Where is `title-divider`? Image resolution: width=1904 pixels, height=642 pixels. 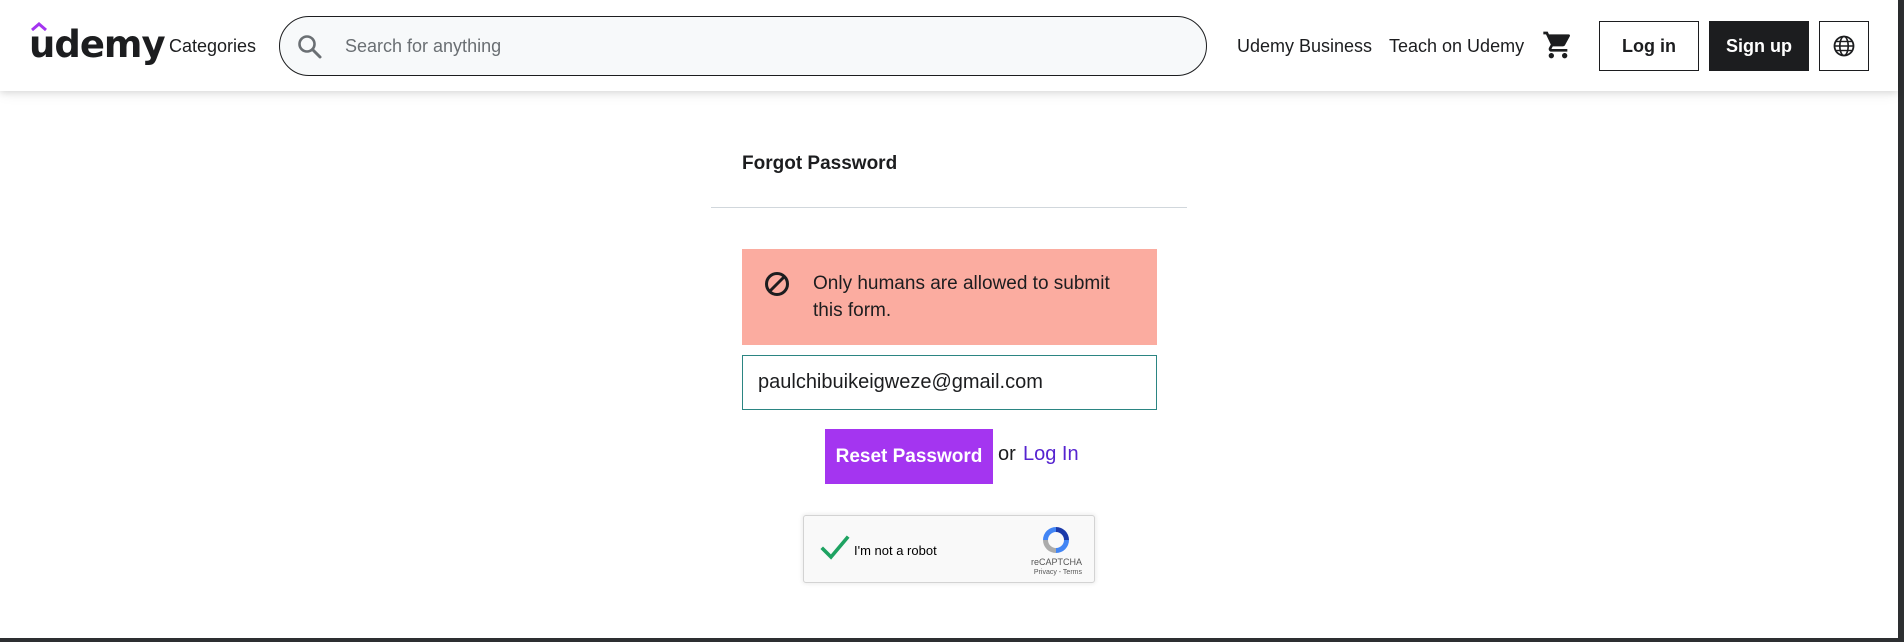 title-divider is located at coordinates (949, 207).